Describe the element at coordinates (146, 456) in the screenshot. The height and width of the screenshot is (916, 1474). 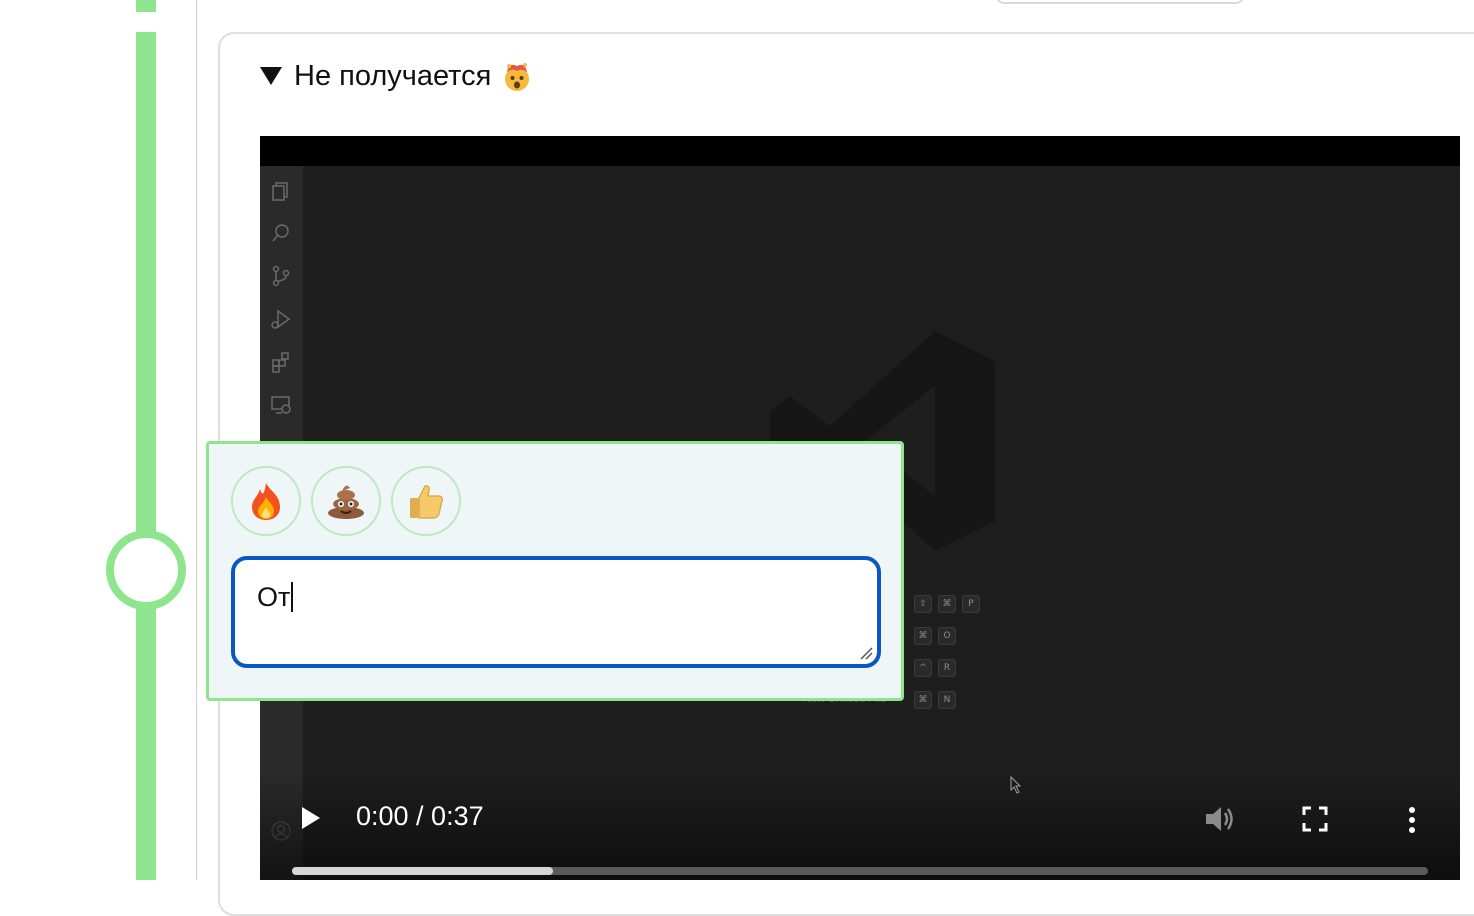
I see `timeline-line` at that location.